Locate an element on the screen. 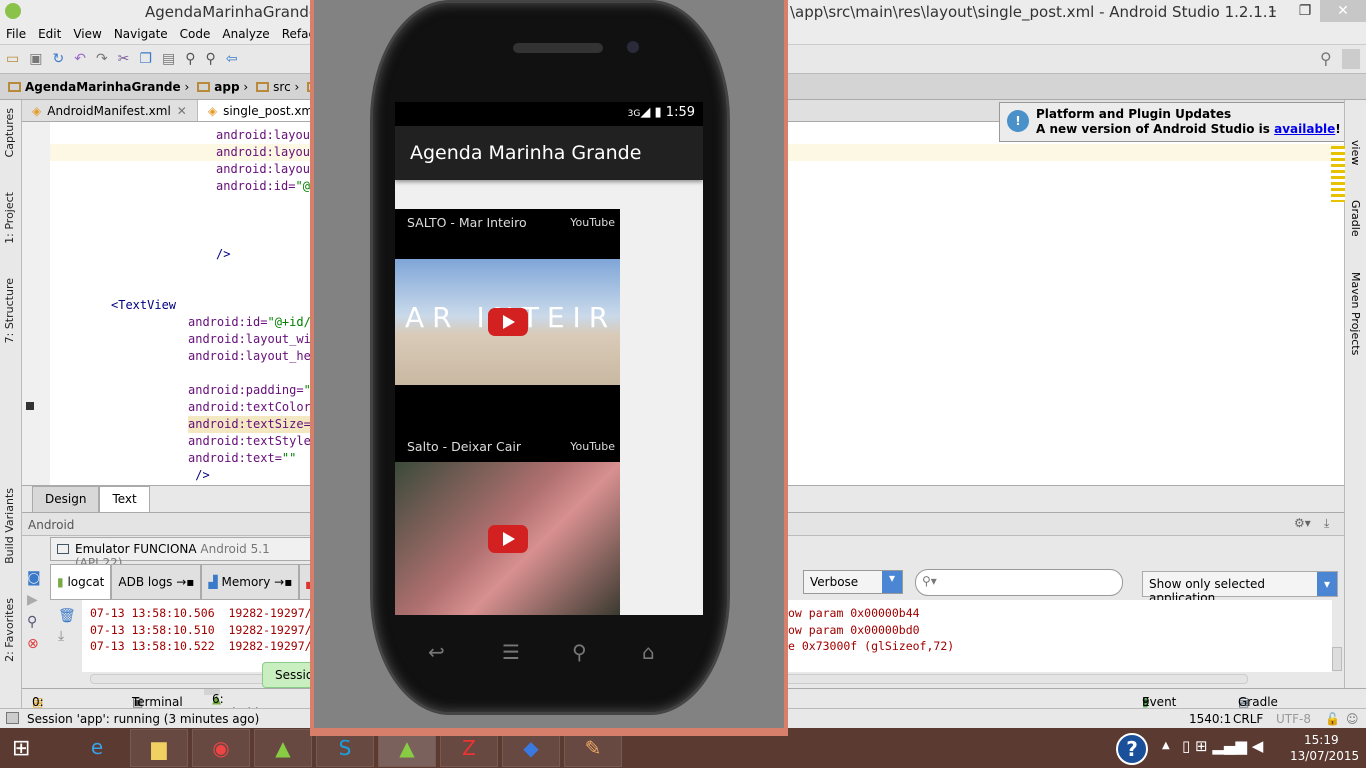  scroll-to-end-icon: ⤓ is located at coordinates (66, 636).